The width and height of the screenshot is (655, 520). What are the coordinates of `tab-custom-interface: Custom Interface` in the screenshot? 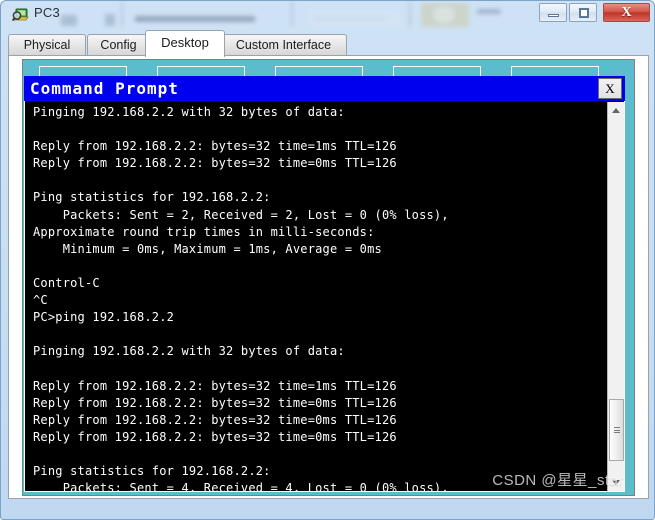 It's located at (283, 45).